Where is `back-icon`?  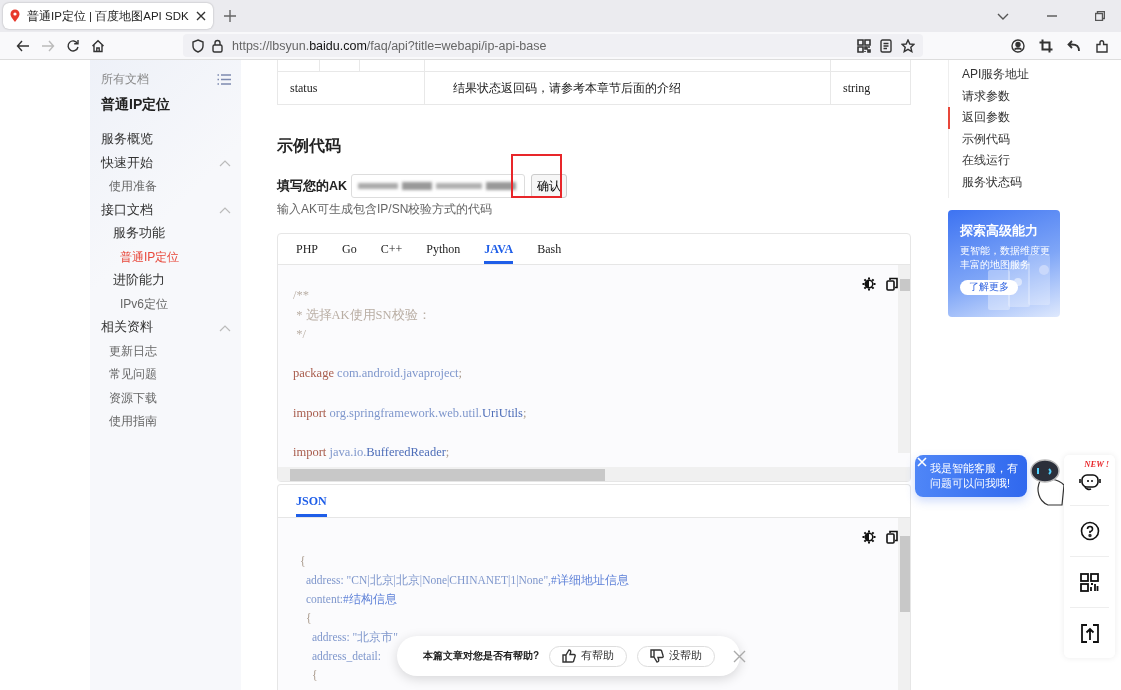
back-icon is located at coordinates (22, 45).